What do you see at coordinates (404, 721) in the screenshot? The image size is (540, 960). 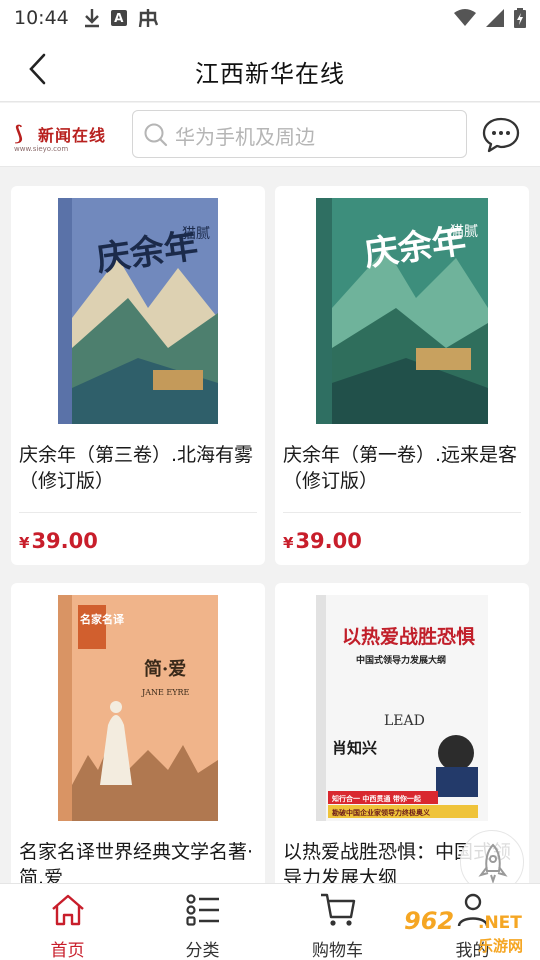 I see `cover-lead: LEAD` at bounding box center [404, 721].